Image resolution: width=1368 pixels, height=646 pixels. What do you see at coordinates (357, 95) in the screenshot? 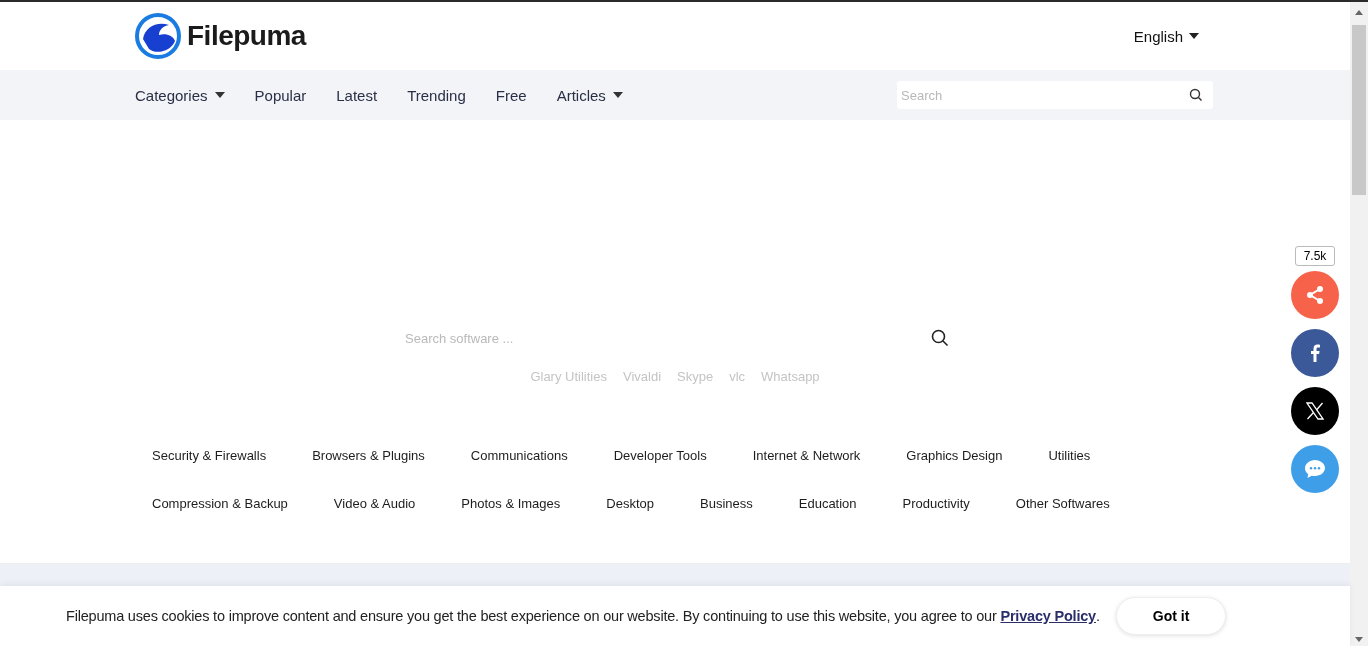
I see `nav-link: Latest` at bounding box center [357, 95].